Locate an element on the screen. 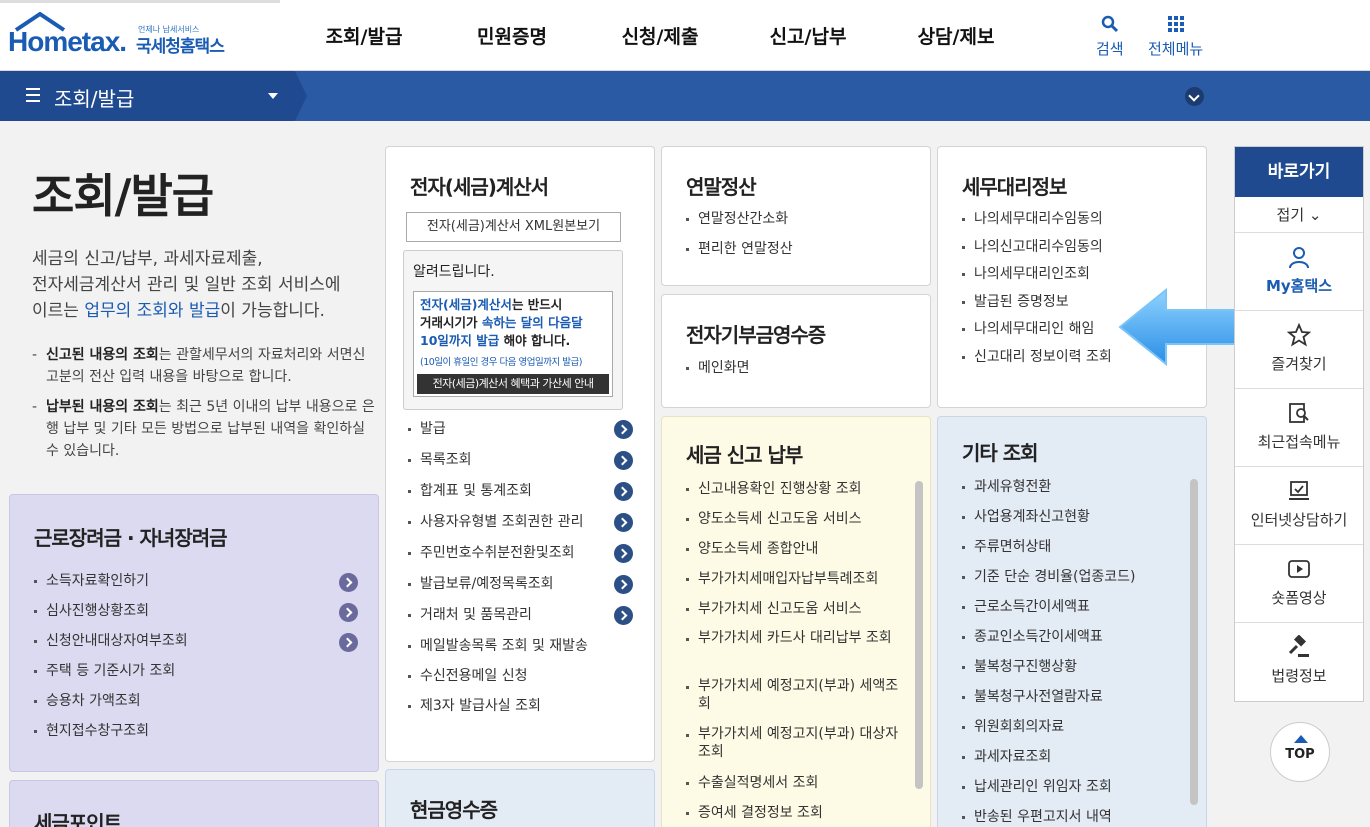 This screenshot has width=1370, height=827. hometax-logo: Hometax. 언제나 납세서비스 국세청홈택스 is located at coordinates (128, 37).